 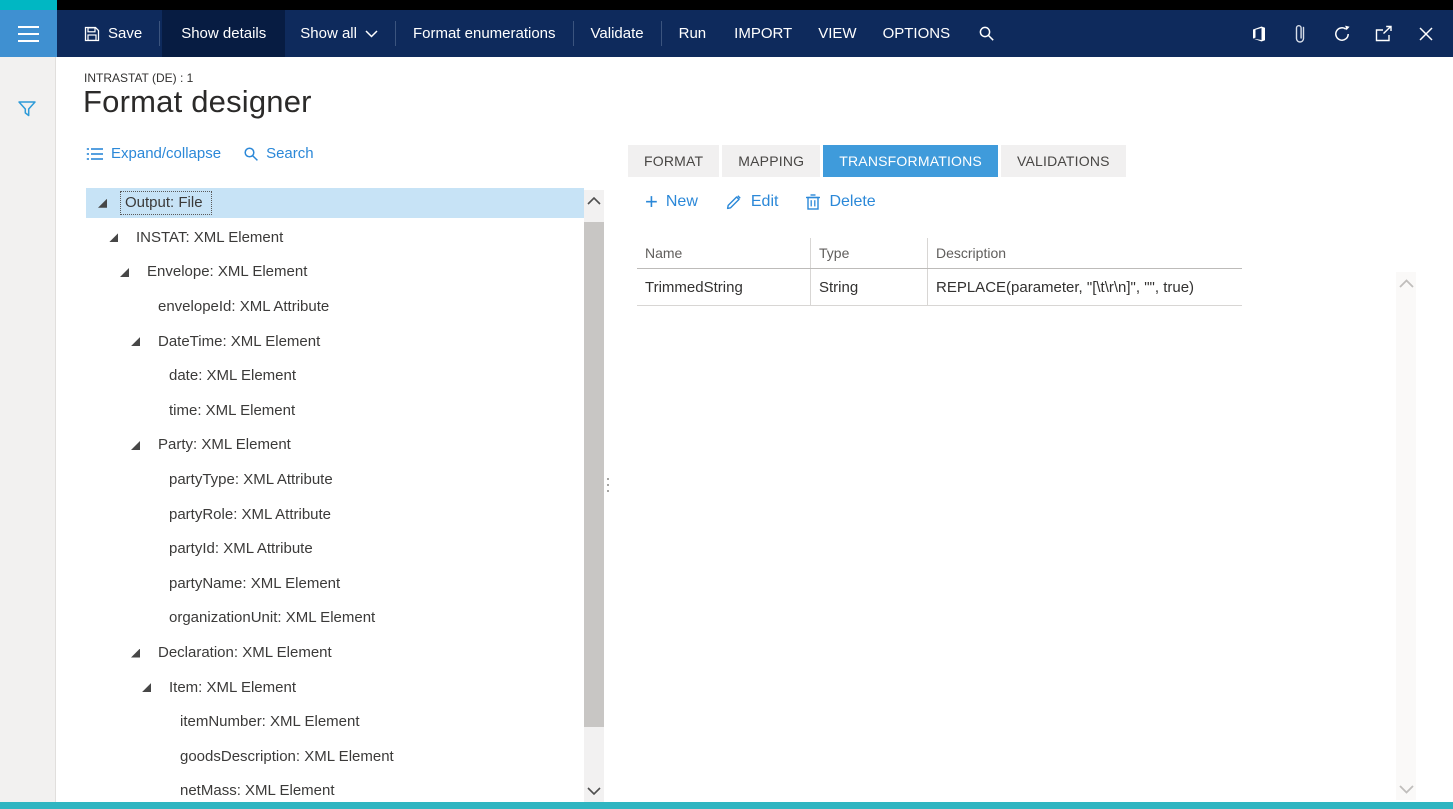 I want to click on window-controls, so click(x=1342, y=33).